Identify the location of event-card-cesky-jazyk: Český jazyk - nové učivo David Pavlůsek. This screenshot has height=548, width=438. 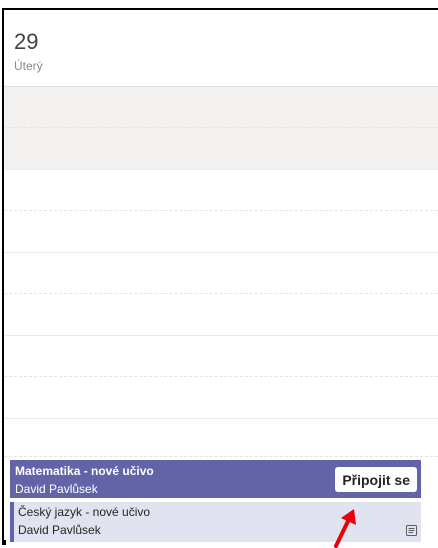
(215, 522).